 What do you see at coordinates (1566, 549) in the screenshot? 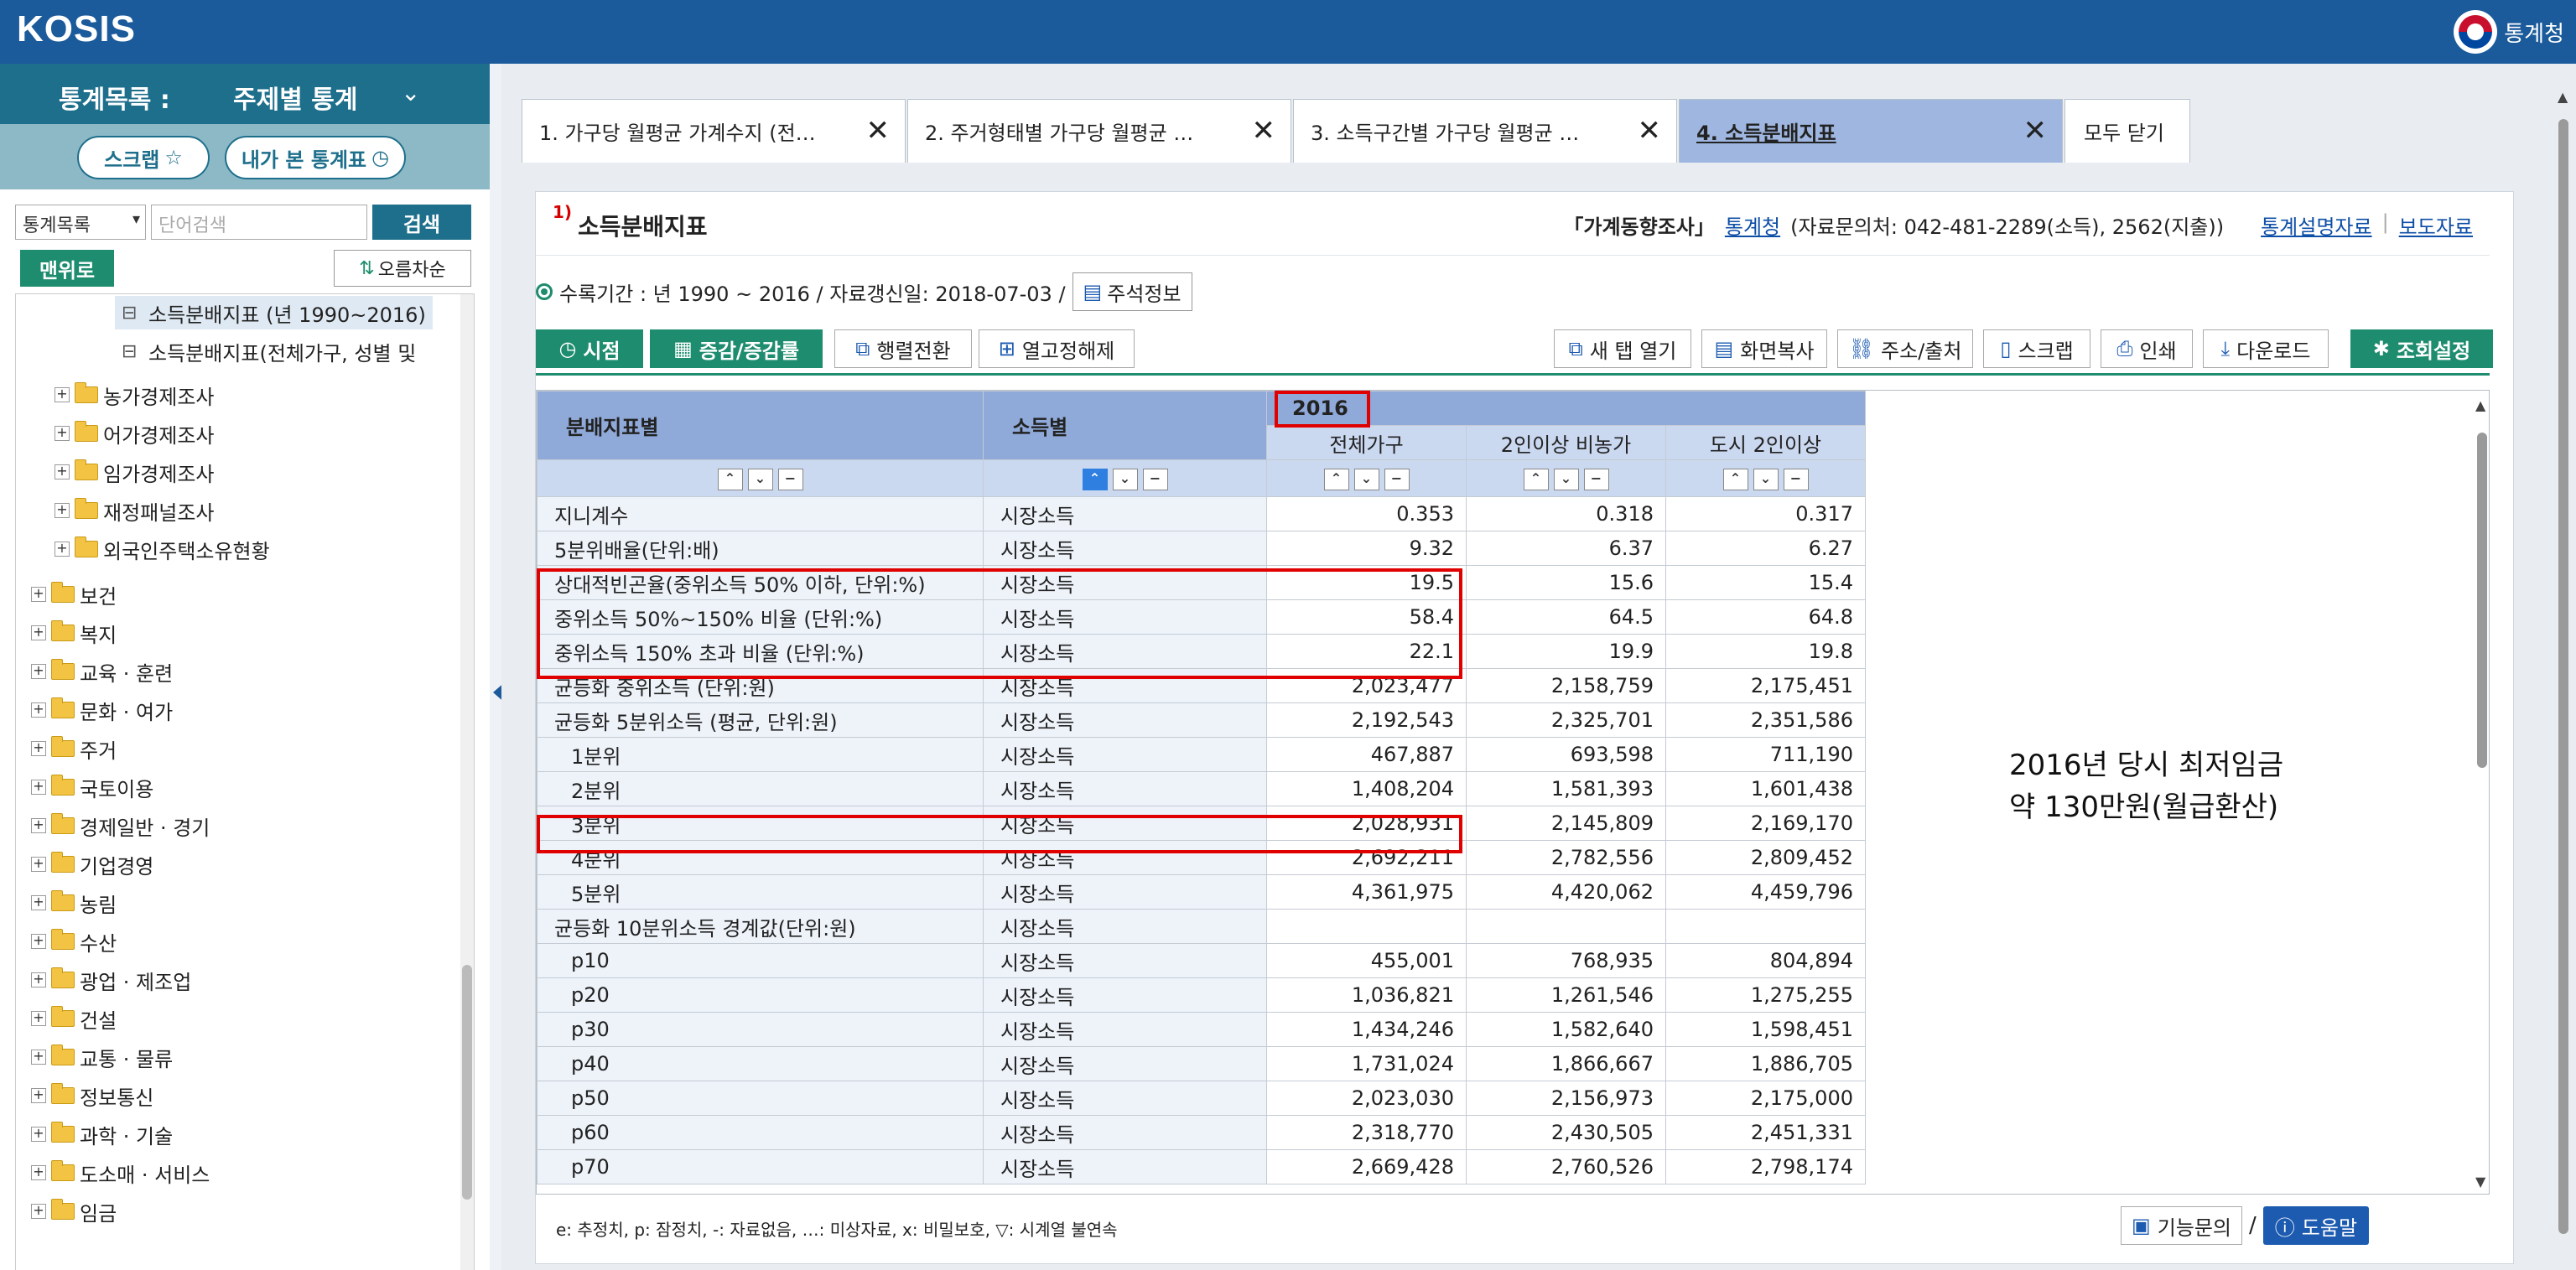
I see `value-cell: 6.37` at bounding box center [1566, 549].